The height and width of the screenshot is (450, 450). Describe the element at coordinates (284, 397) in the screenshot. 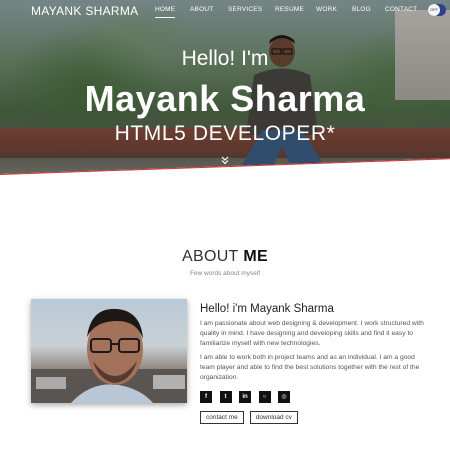

I see `dribbble-icon: ◎` at that location.